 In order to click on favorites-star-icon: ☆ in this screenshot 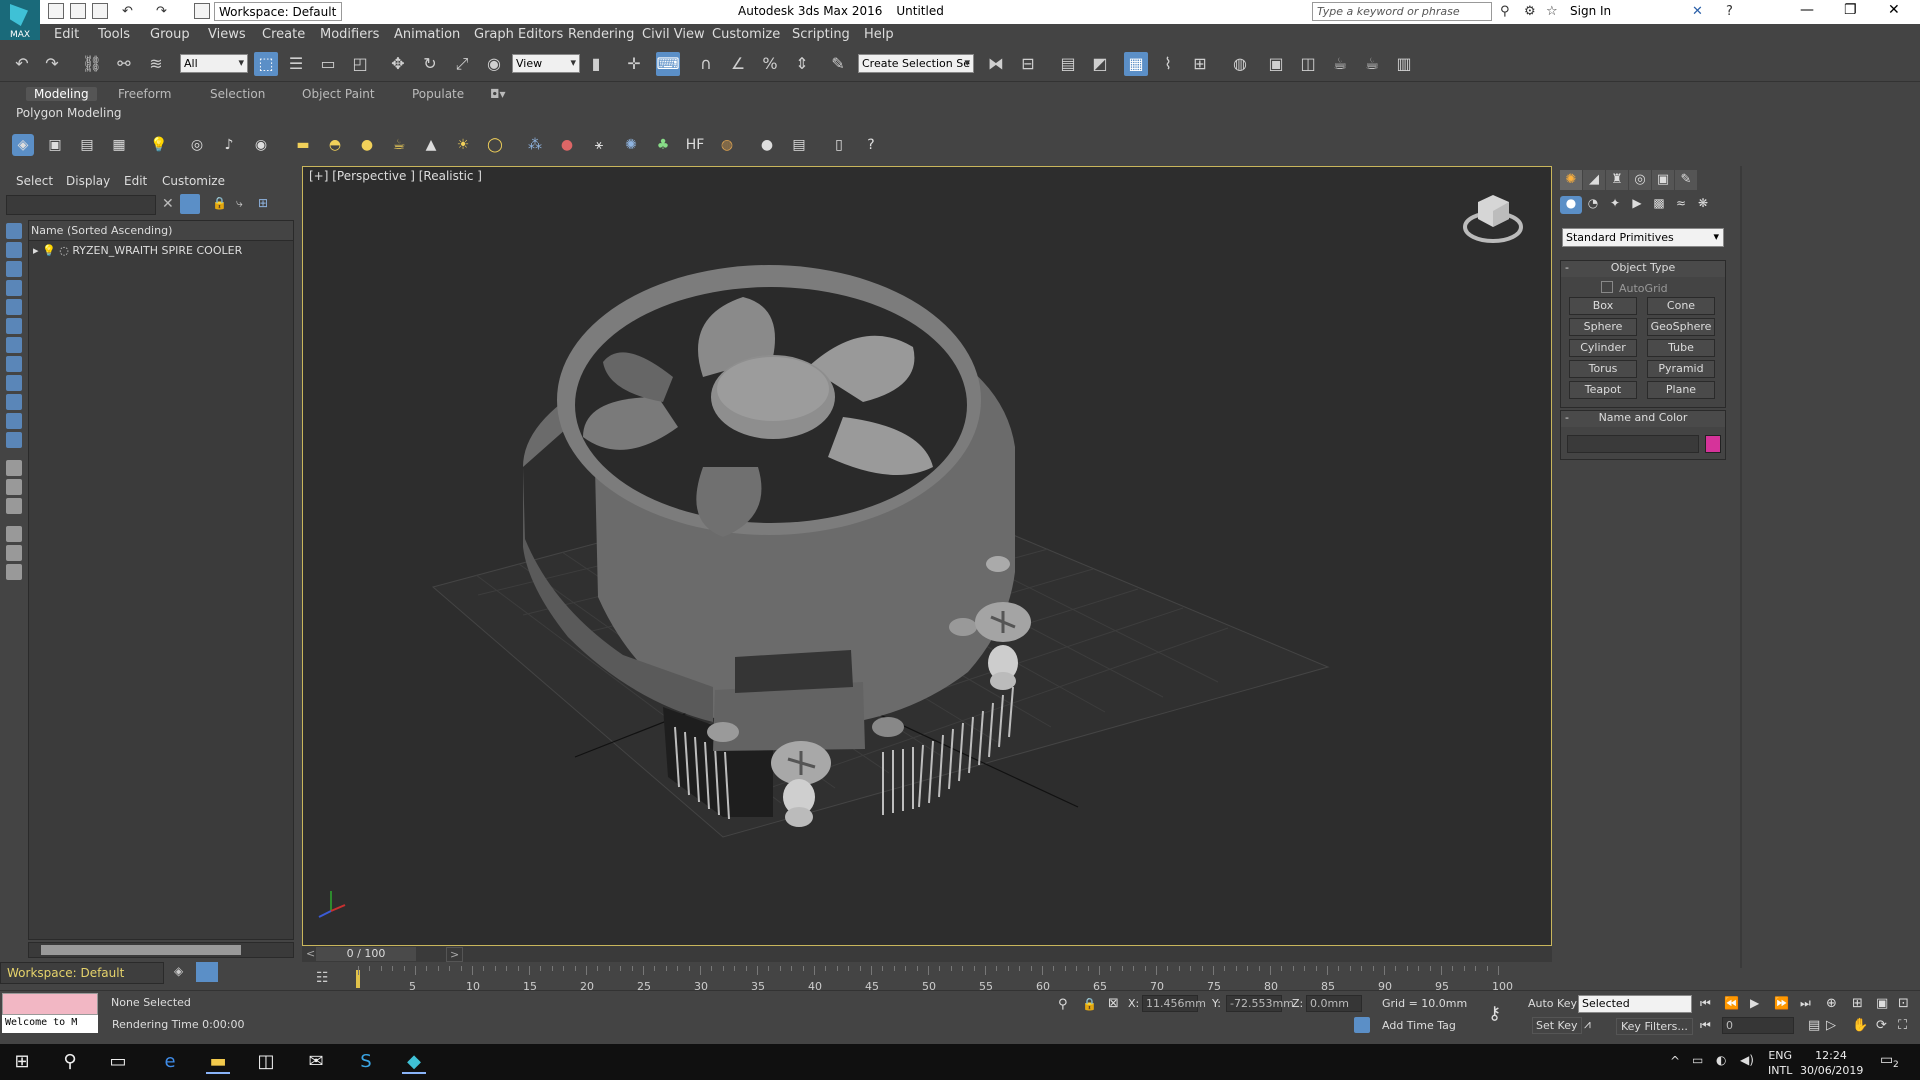, I will do `click(1552, 11)`.